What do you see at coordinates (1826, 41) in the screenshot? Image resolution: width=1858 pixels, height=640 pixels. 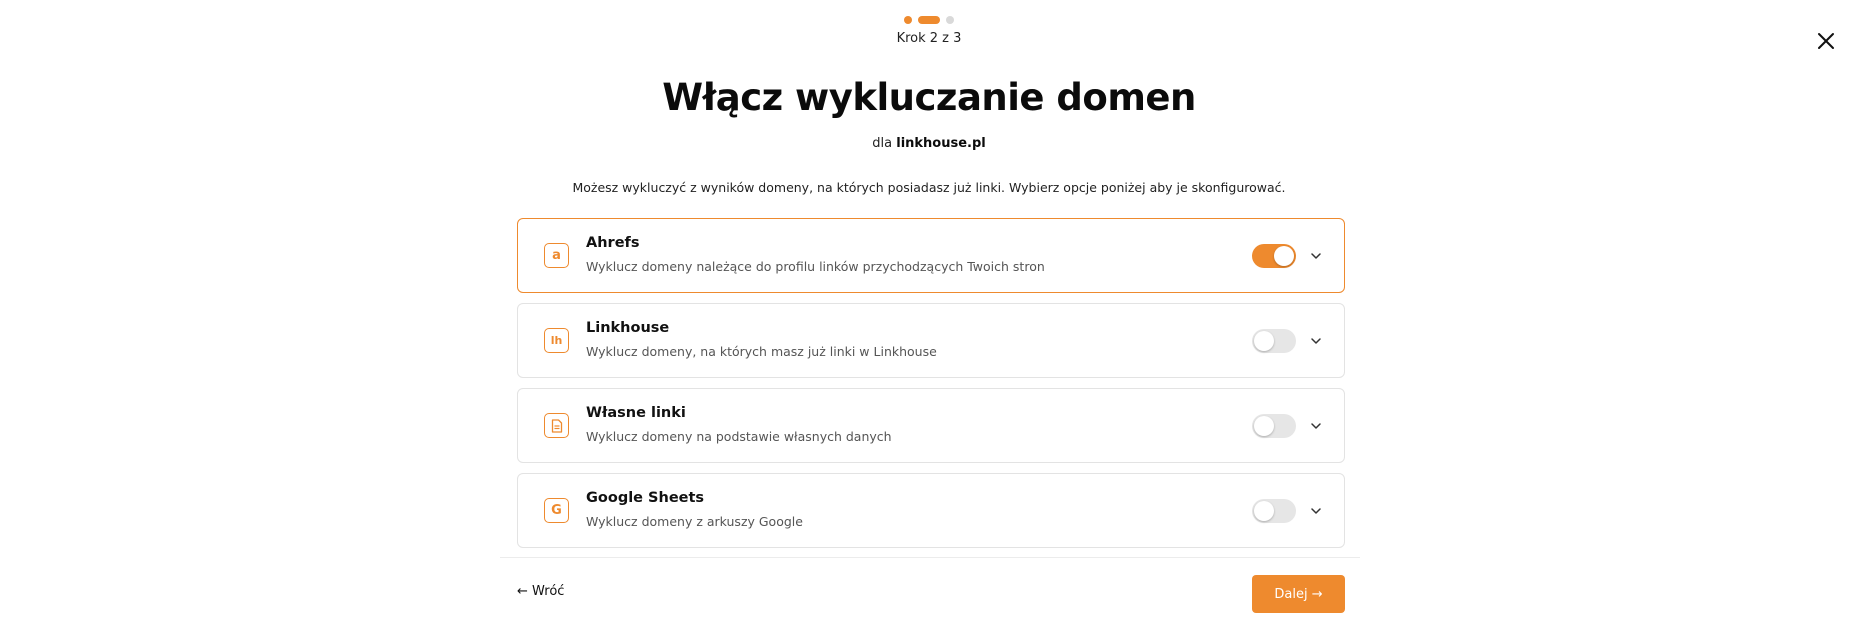 I see `close-icon` at bounding box center [1826, 41].